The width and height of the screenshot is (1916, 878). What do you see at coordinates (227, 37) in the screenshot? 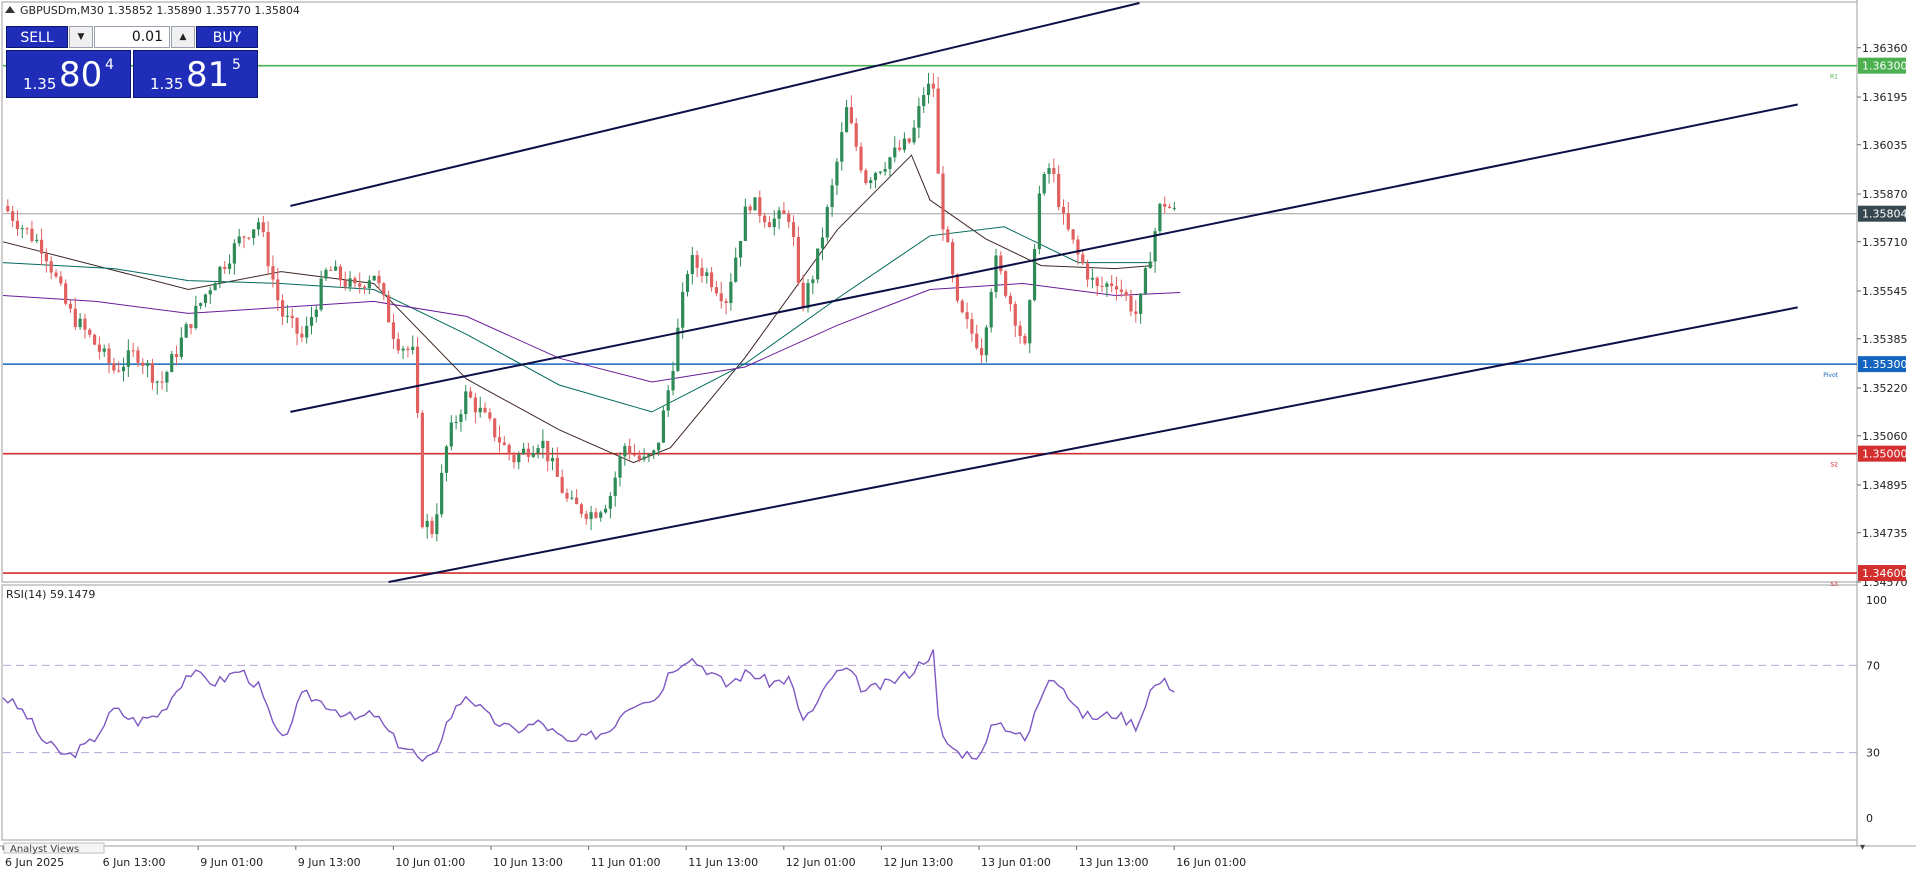
I see `buy-button: BUY` at bounding box center [227, 37].